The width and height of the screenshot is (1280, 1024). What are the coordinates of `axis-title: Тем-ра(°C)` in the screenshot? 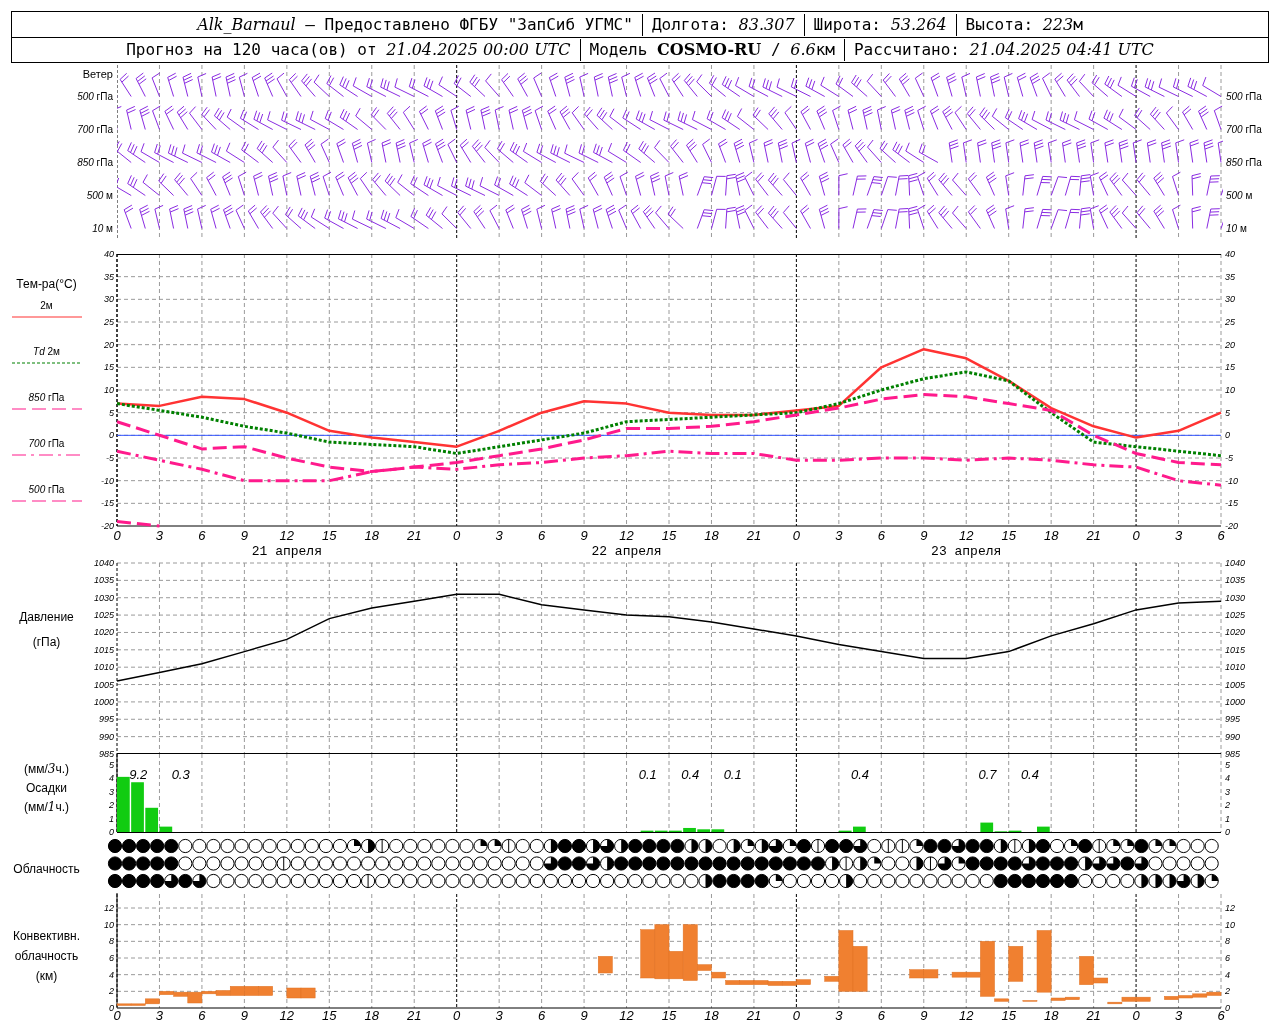 It's located at (46, 284).